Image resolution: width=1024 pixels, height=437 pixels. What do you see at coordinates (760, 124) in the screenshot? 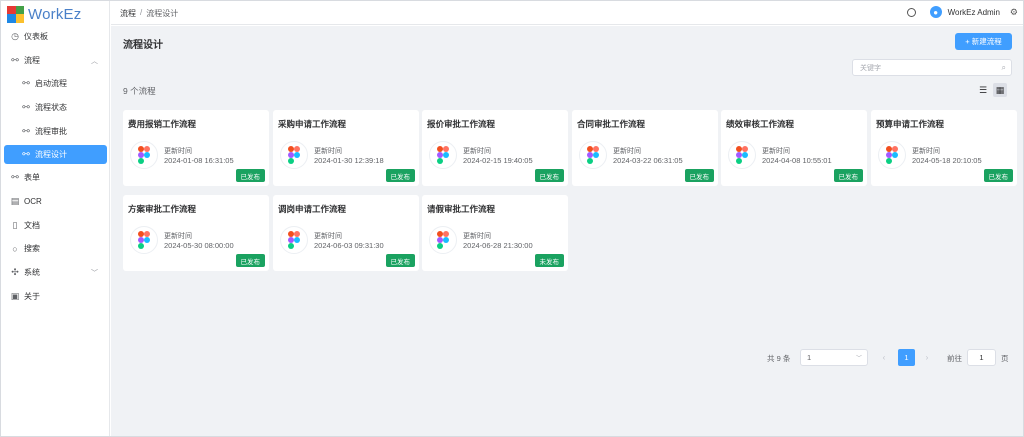
I see `flow-card-title: 绩效审核工作流程` at bounding box center [760, 124].